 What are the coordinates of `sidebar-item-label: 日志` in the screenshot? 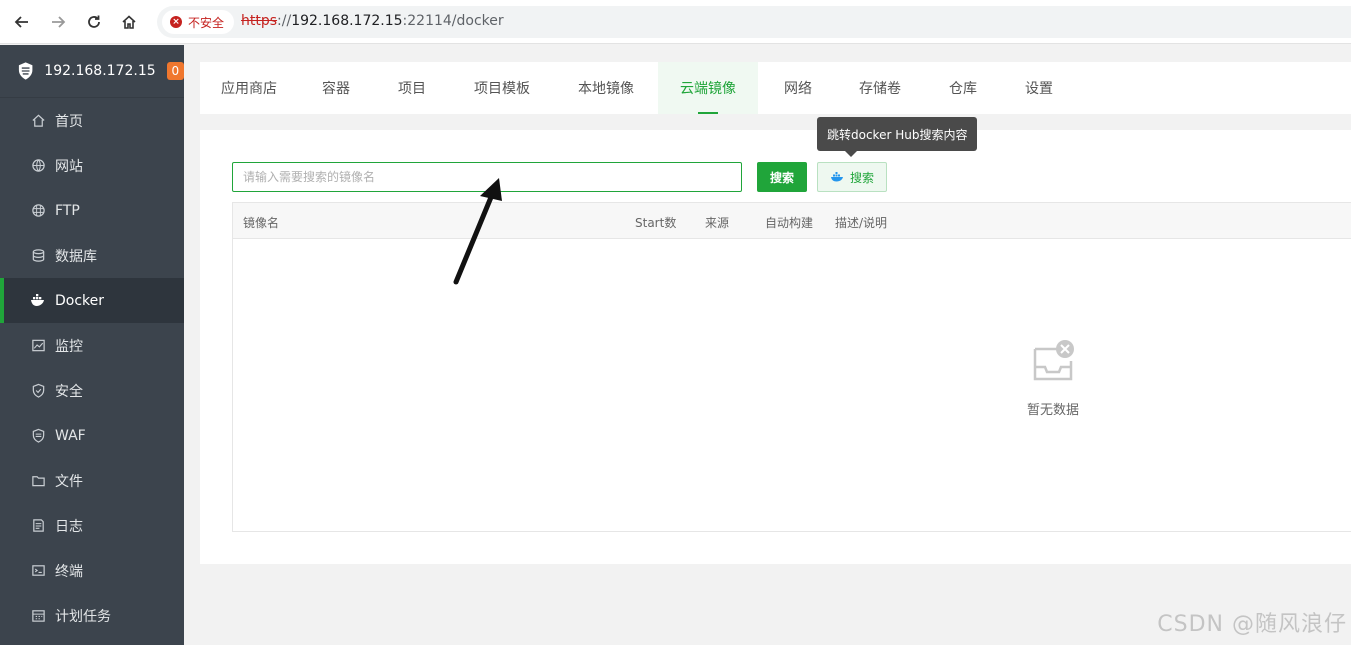 It's located at (69, 526).